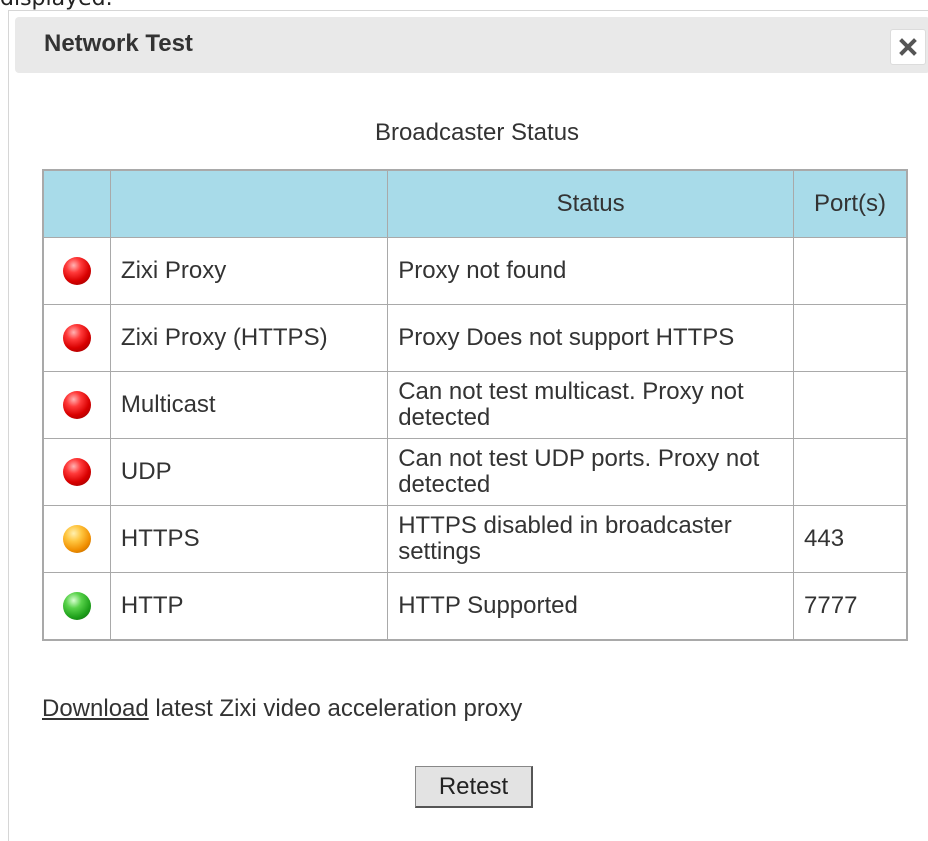 The height and width of the screenshot is (841, 928). Describe the element at coordinates (591, 203) in the screenshot. I see `header-status: Status` at that location.